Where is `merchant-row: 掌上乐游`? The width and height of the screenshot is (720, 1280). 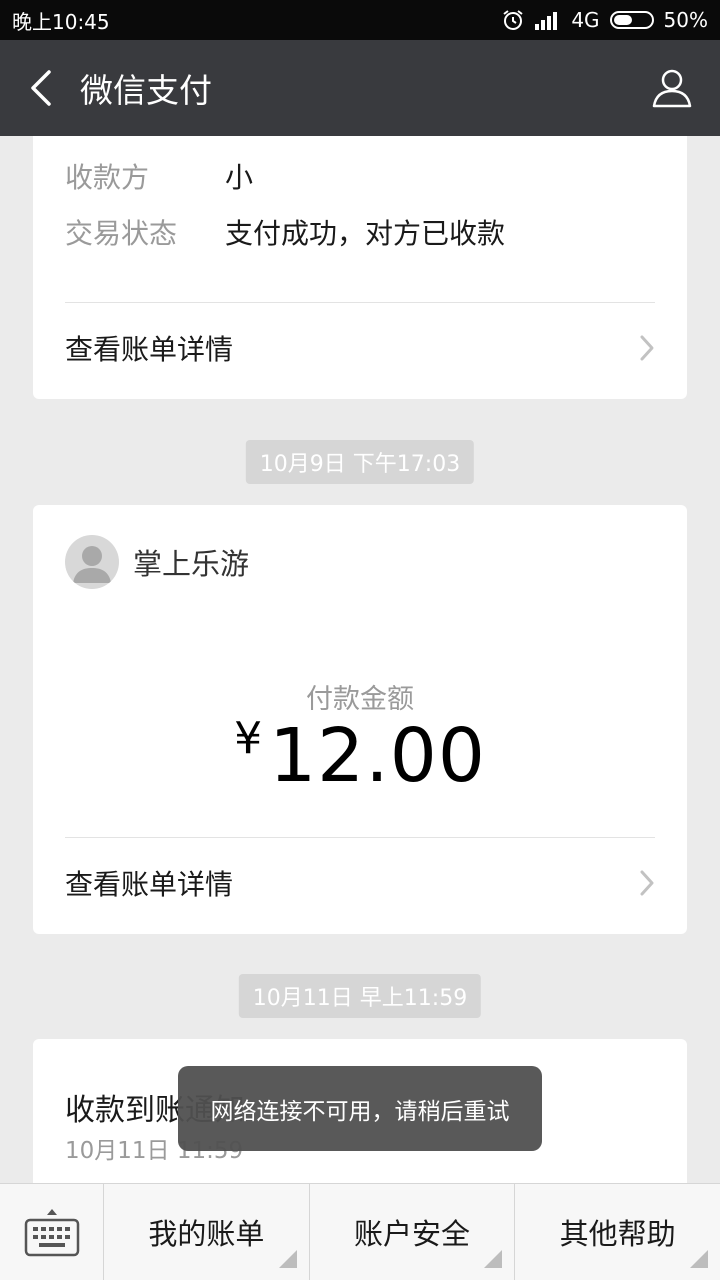
merchant-row: 掌上乐游 is located at coordinates (157, 562).